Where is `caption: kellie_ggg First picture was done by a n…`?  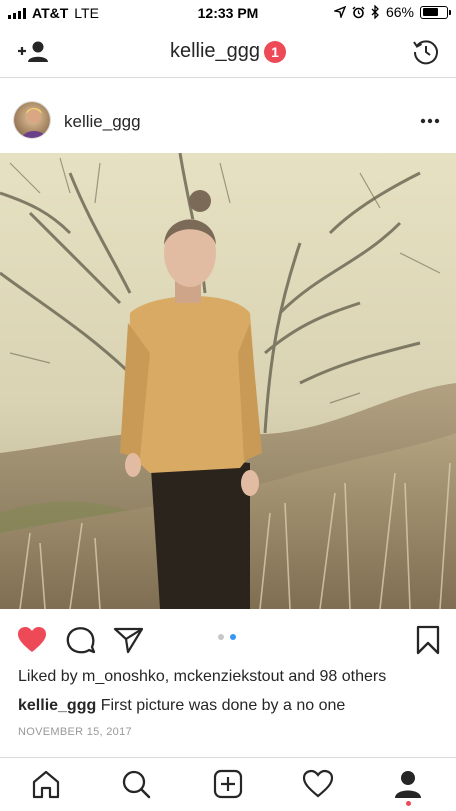
caption: kellie_ggg First picture was done by a n… is located at coordinates (181, 706).